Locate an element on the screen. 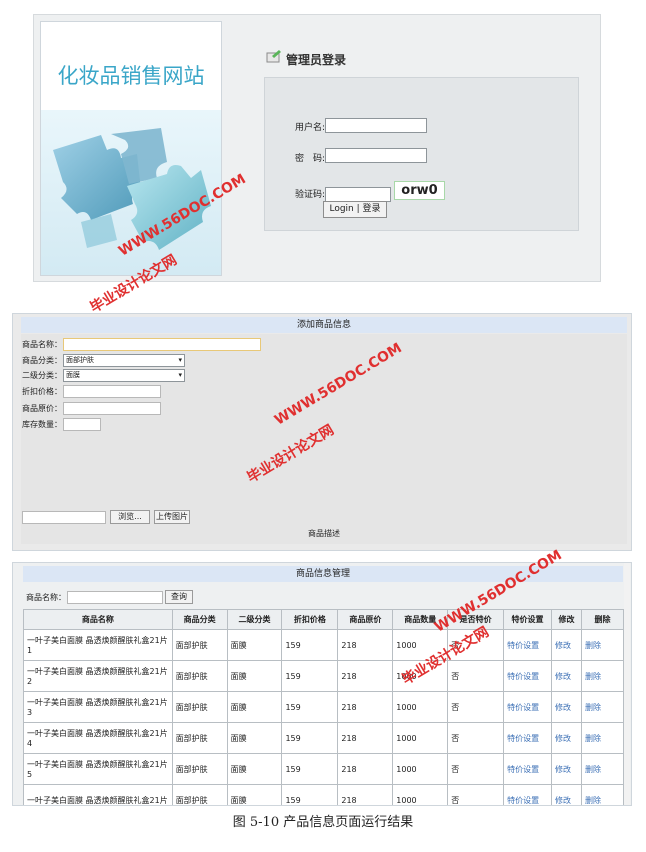 This screenshot has width=646, height=852. name-input is located at coordinates (162, 344).